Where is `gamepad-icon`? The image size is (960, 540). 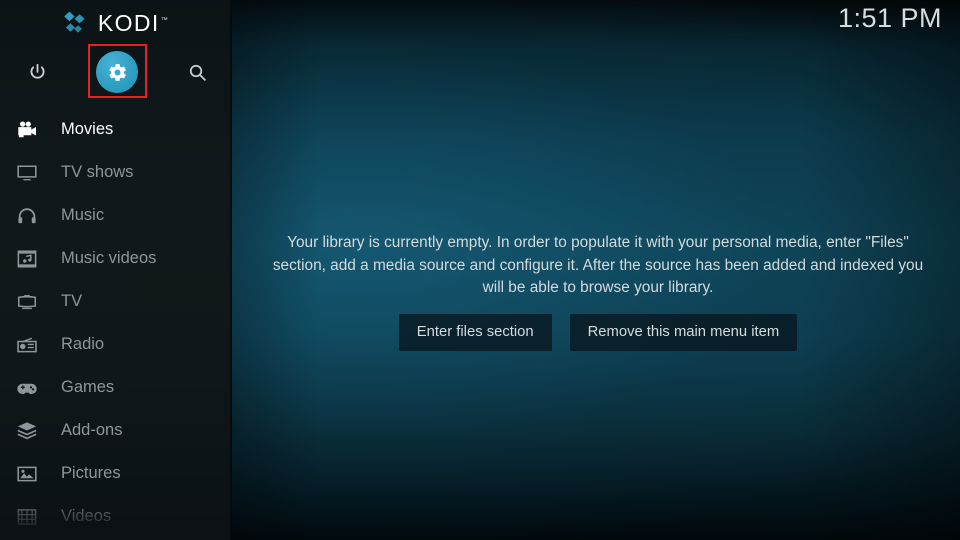 gamepad-icon is located at coordinates (27, 388).